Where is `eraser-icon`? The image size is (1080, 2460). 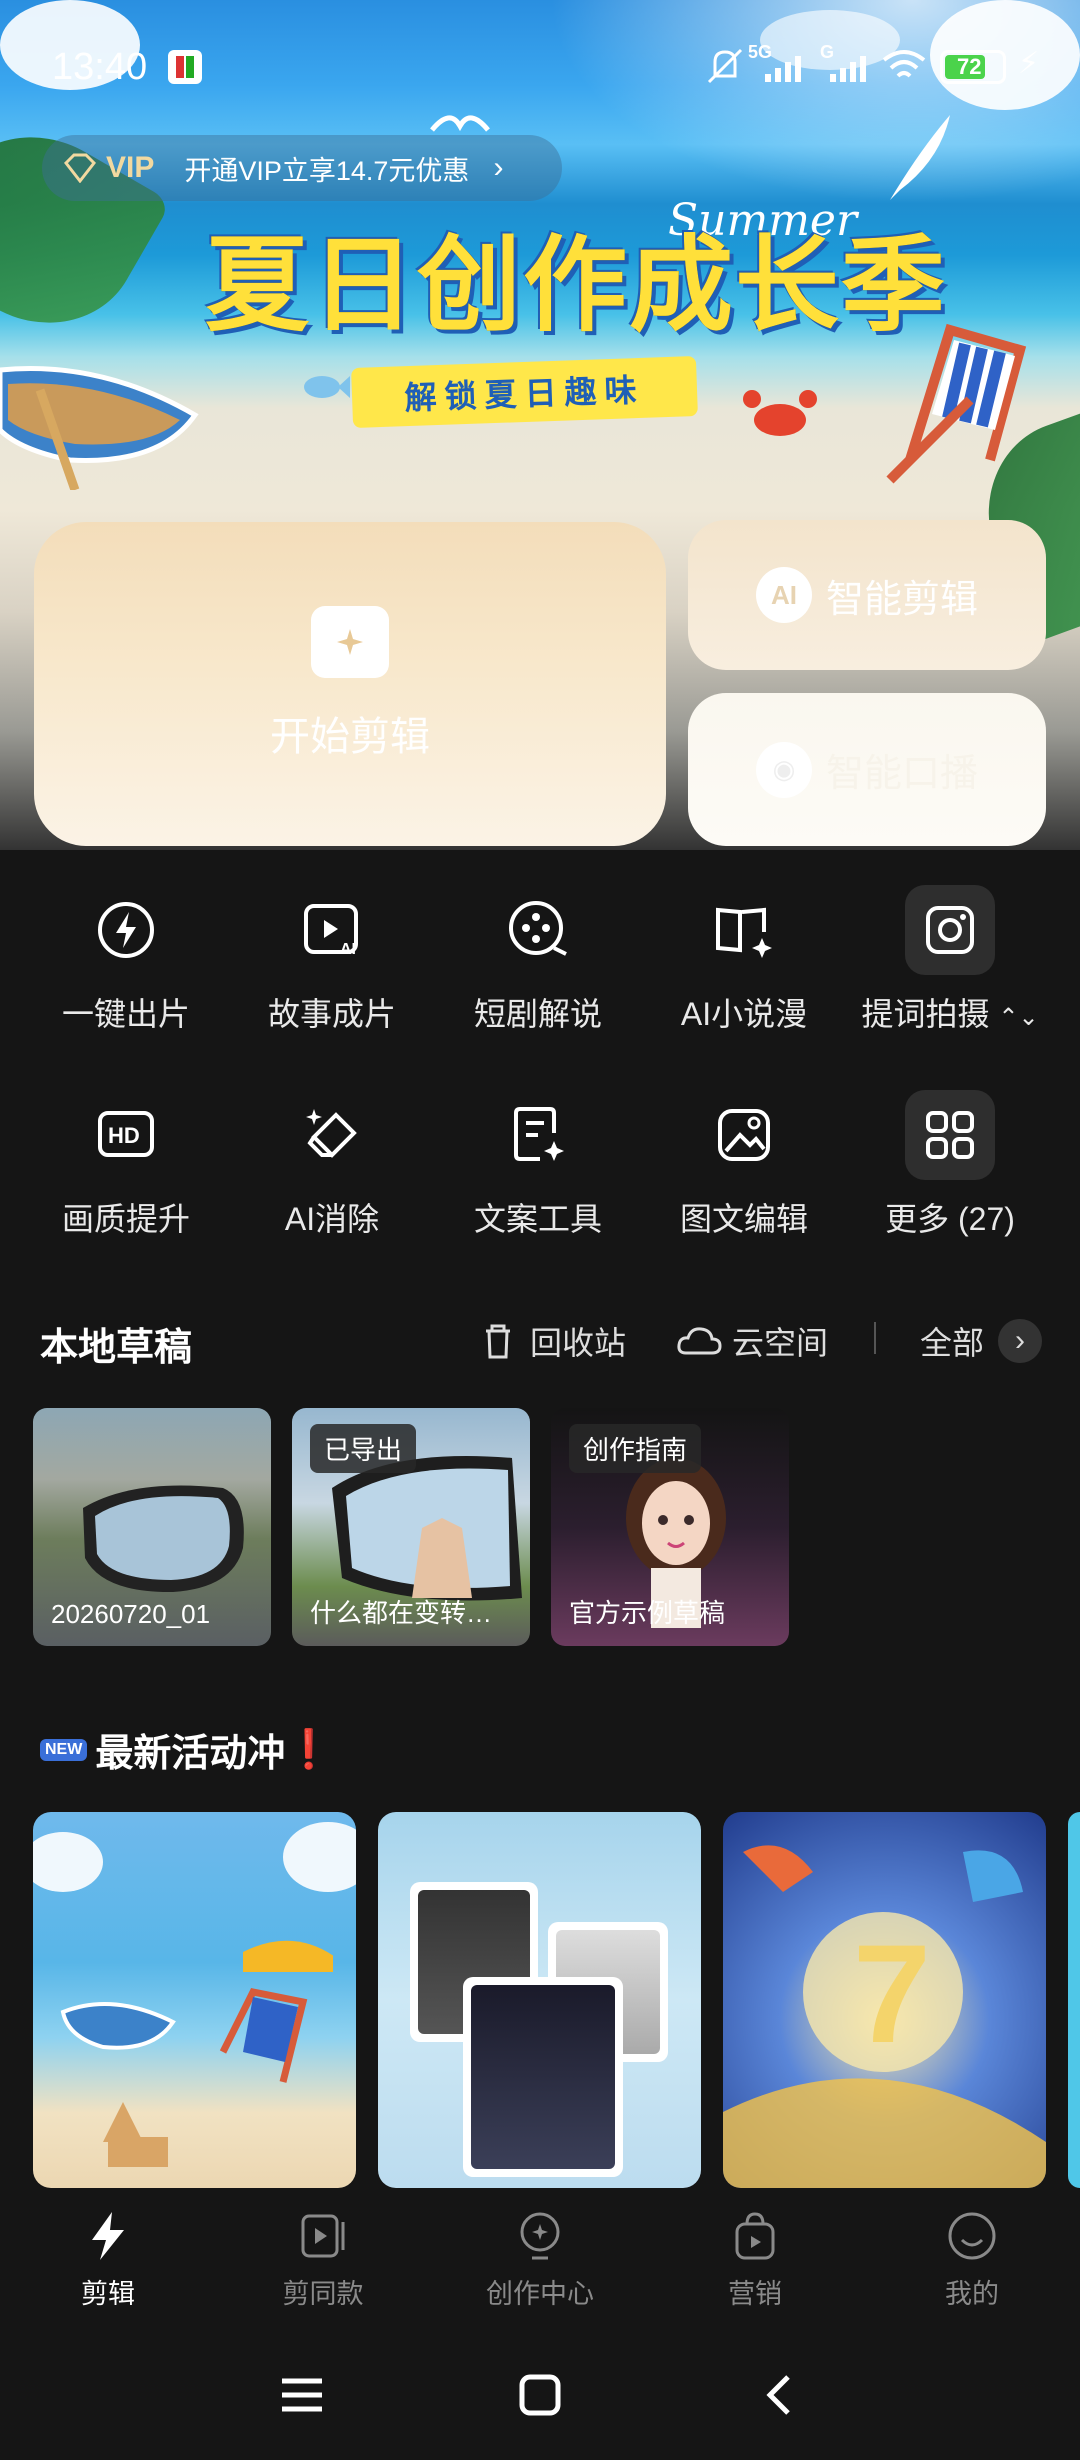
eraser-icon is located at coordinates (332, 1135).